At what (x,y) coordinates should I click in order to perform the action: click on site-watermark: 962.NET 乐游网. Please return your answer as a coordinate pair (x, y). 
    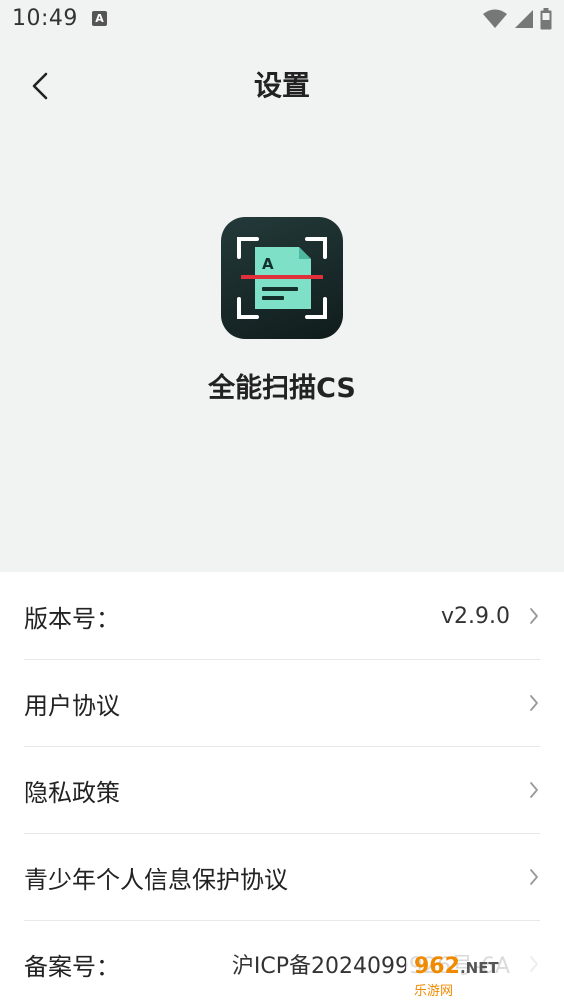
    Looking at the image, I should click on (482, 977).